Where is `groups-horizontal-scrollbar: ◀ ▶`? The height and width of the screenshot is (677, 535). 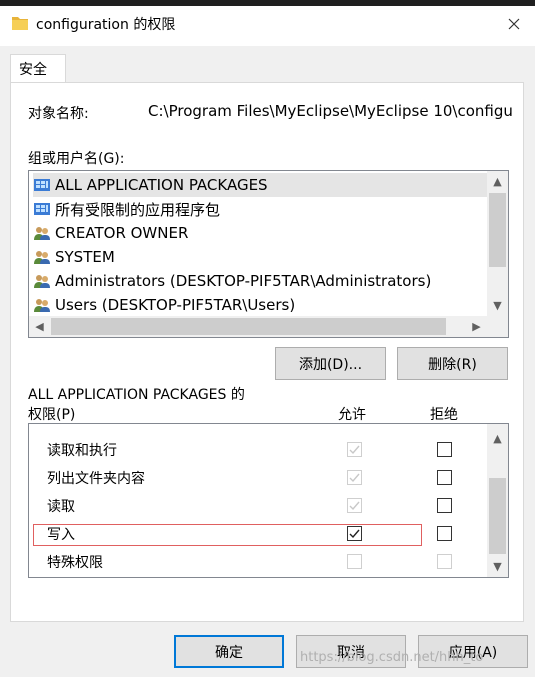
groups-horizontal-scrollbar: ◀ ▶ is located at coordinates (258, 326).